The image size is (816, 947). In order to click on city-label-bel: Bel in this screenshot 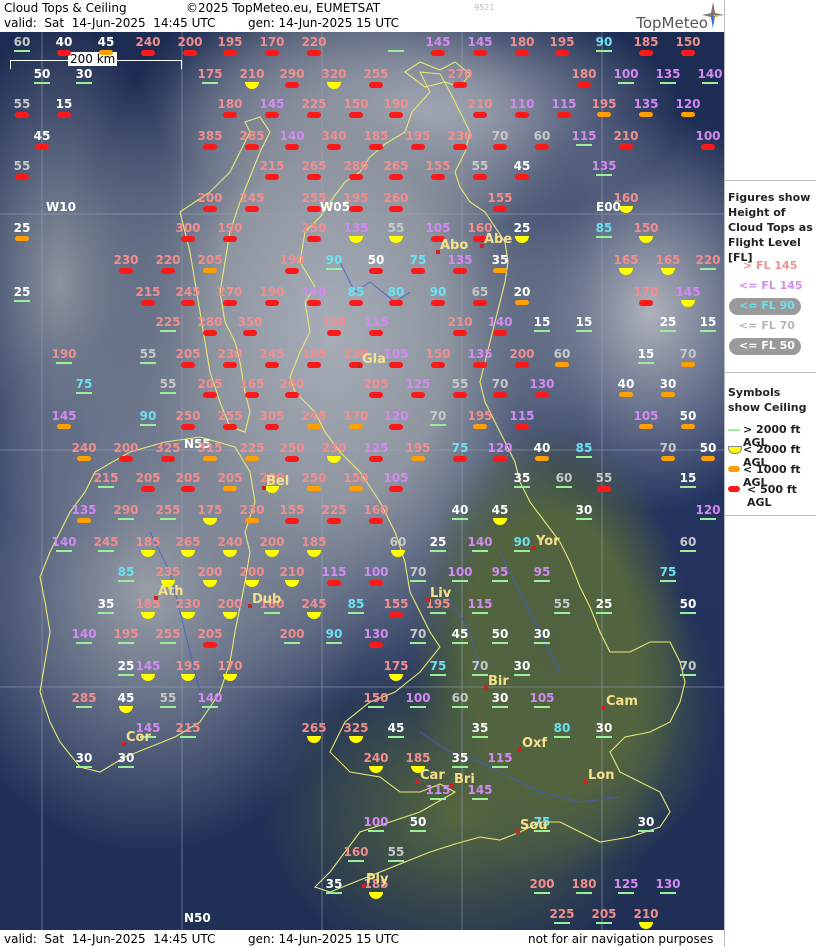, I will do `click(277, 481)`.